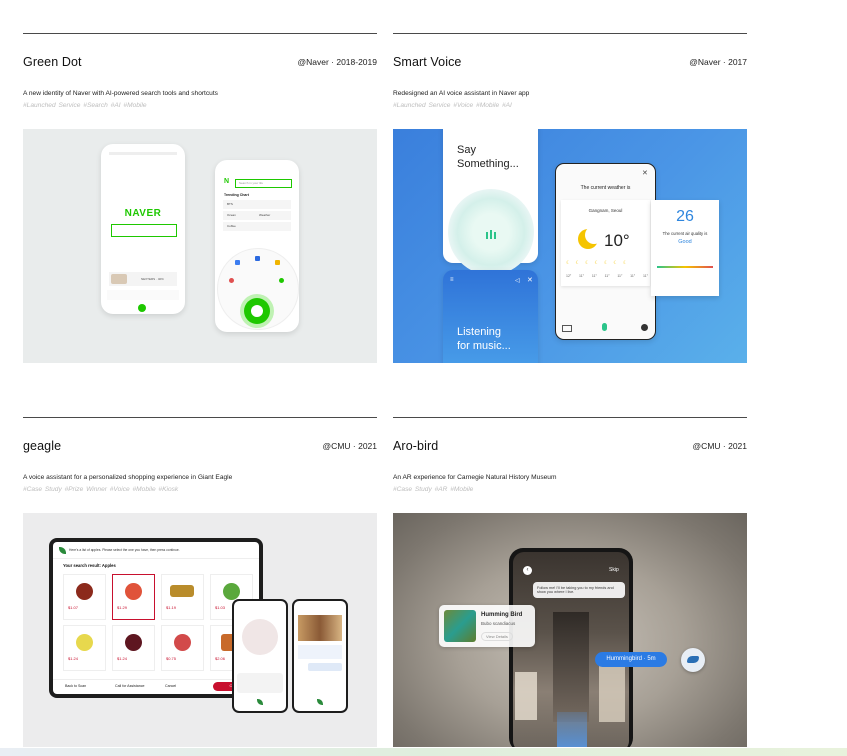 The width and height of the screenshot is (847, 756). I want to click on bird-name: Humming Bird, so click(502, 615).